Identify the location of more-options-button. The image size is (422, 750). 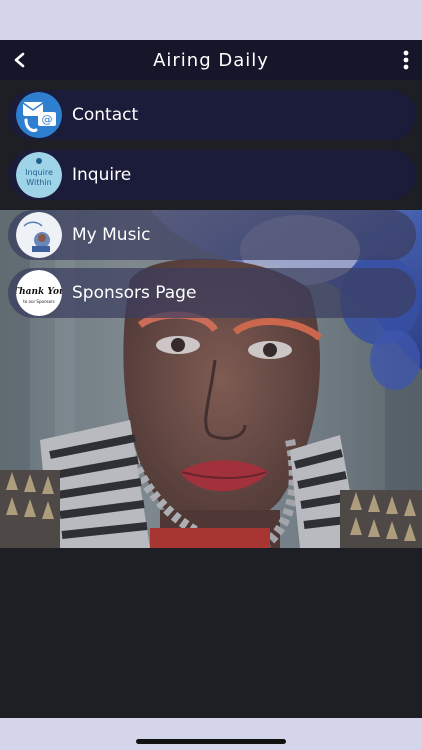
(406, 60).